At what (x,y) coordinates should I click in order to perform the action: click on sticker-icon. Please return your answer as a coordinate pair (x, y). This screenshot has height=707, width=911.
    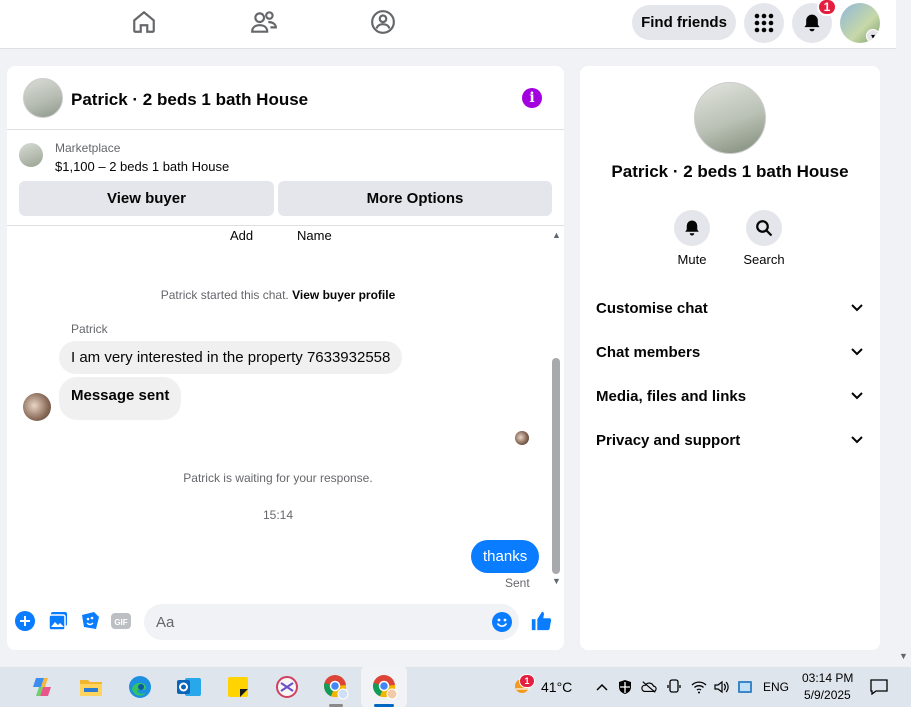
    Looking at the image, I should click on (90, 621).